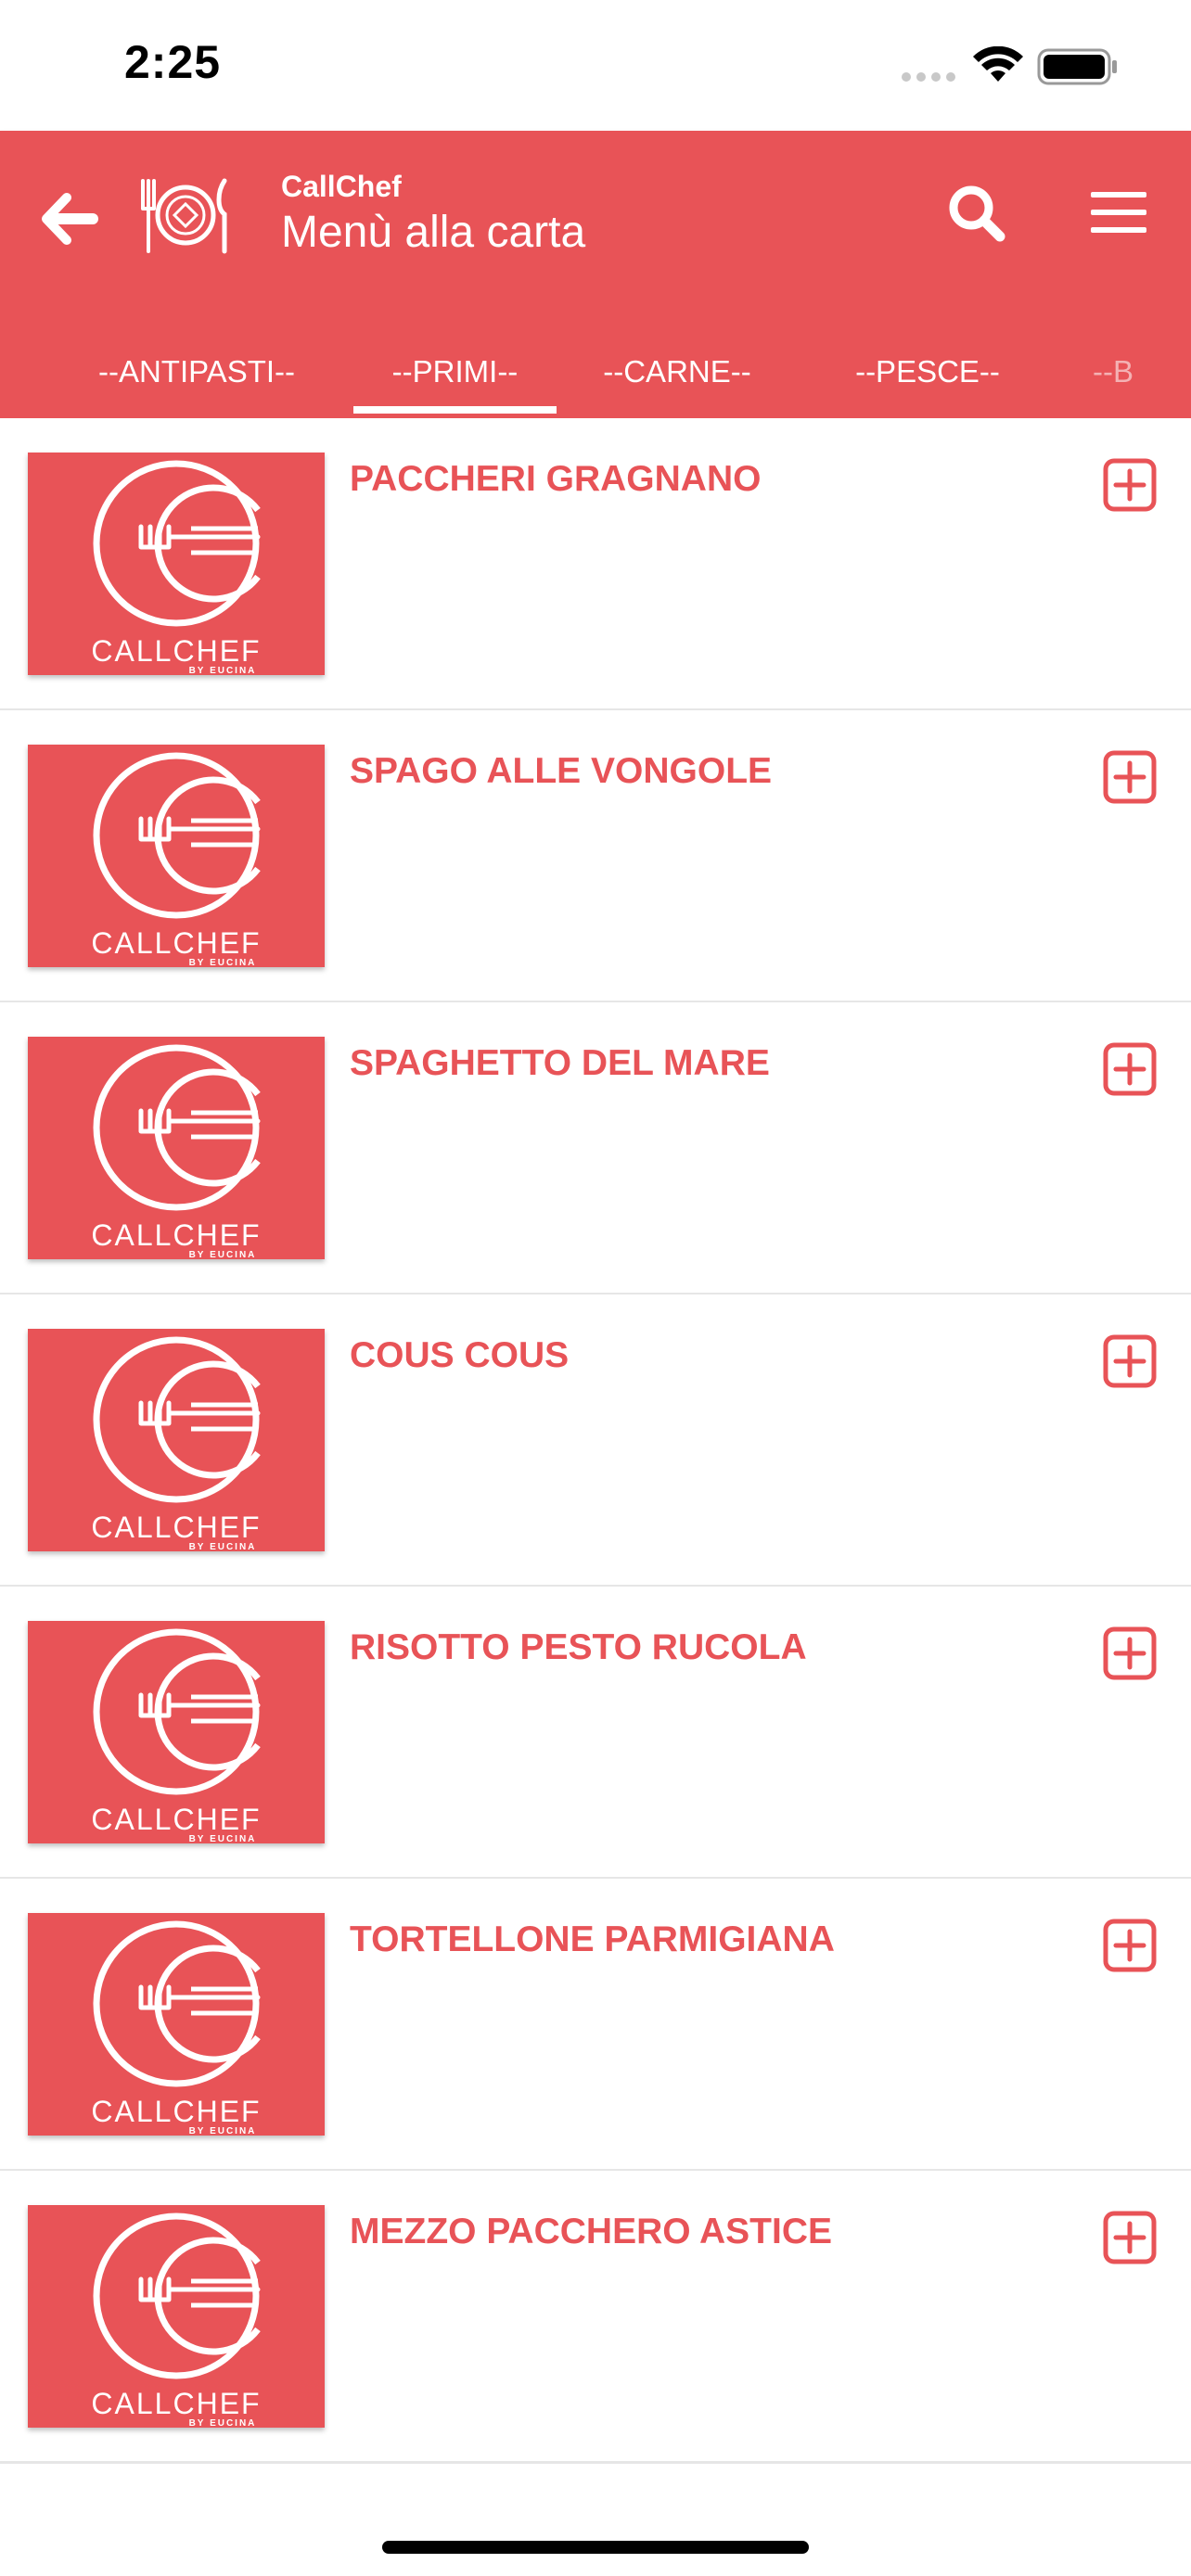 This screenshot has height=2576, width=1191. I want to click on dish-name: PACCHERI GRAGNANO, so click(556, 479).